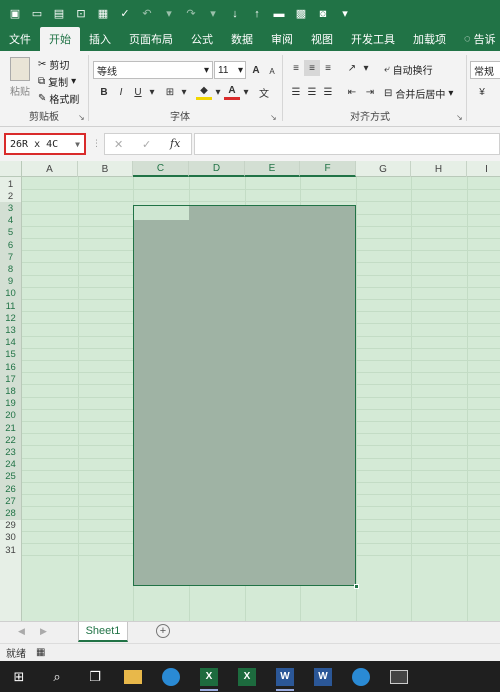 The height and width of the screenshot is (692, 500). Describe the element at coordinates (53, 64) in the screenshot. I see `cut-button: ✂ 剪切` at that location.